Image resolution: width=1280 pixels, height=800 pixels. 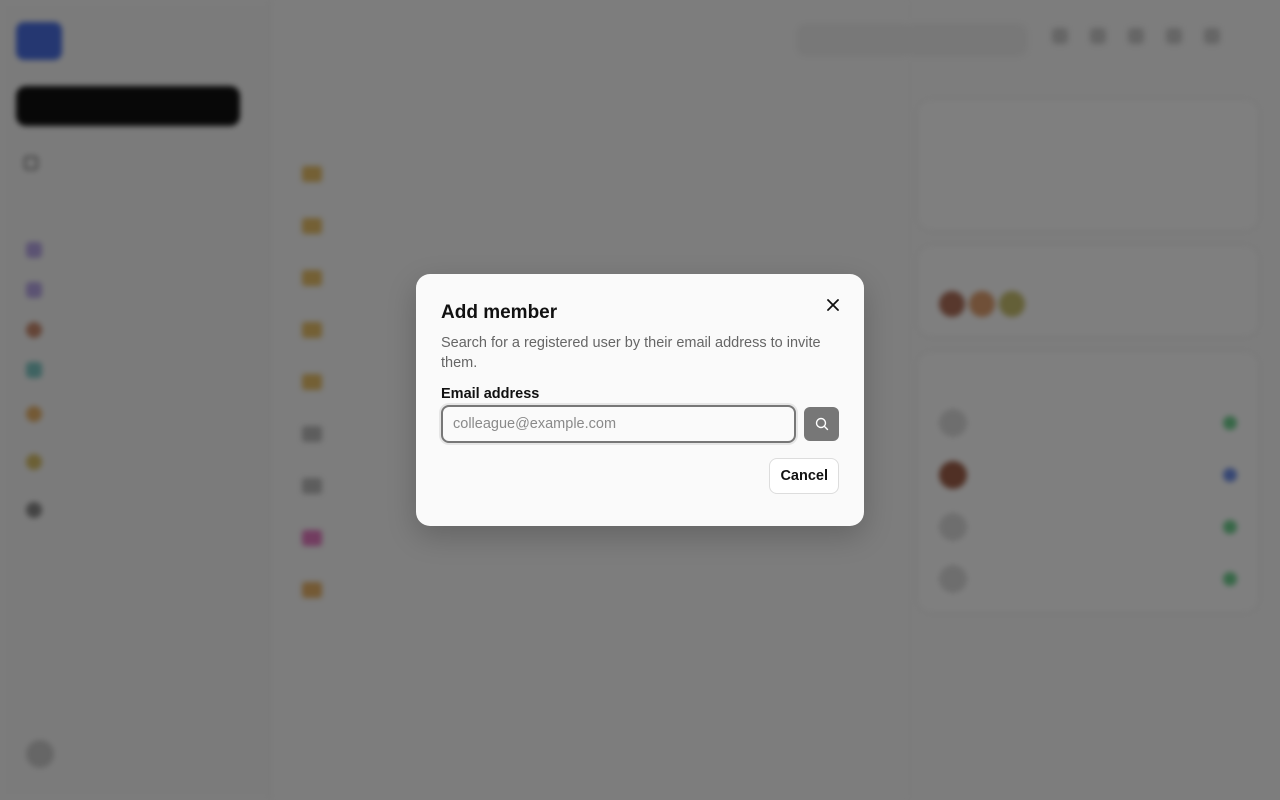 I want to click on search-user-button, so click(x=821, y=424).